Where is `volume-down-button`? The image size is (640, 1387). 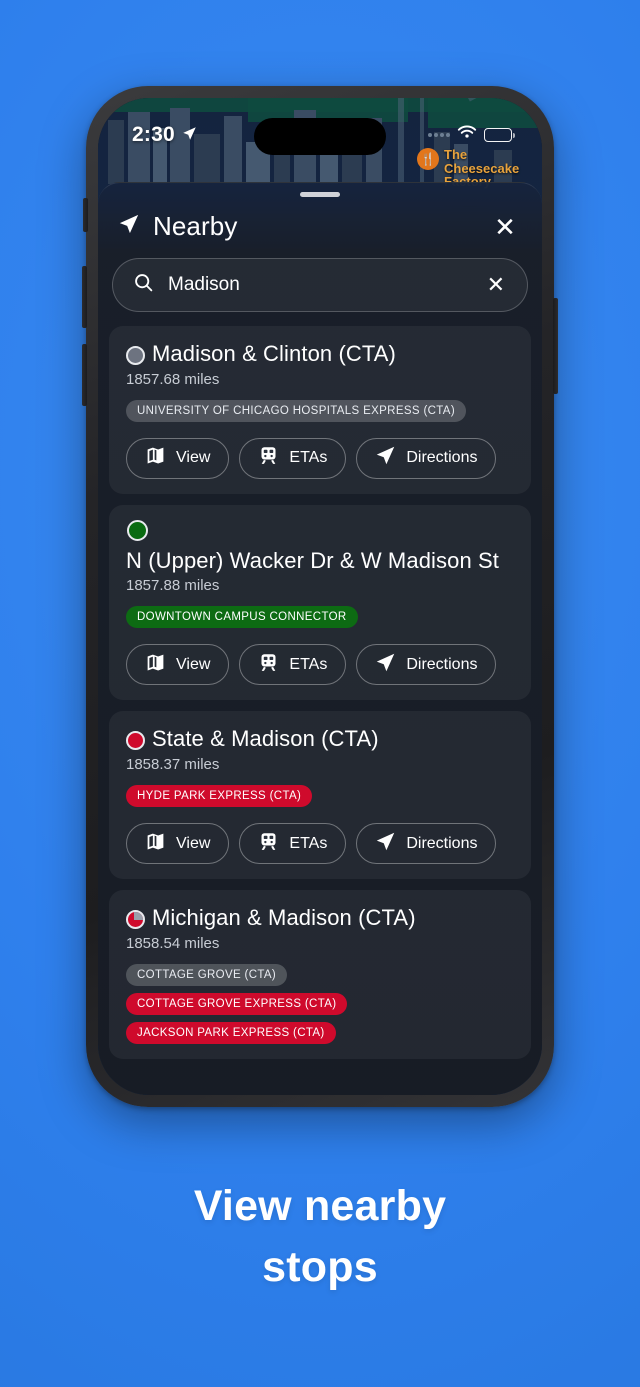 volume-down-button is located at coordinates (84, 375).